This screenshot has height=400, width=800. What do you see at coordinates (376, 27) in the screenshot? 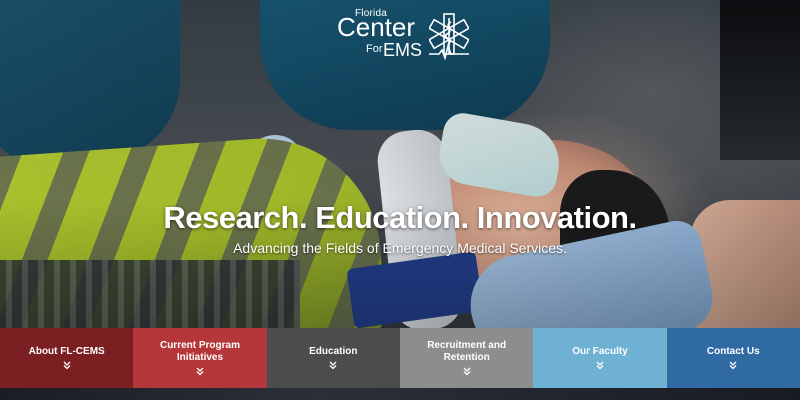
I see `logo-text-center: Center` at bounding box center [376, 27].